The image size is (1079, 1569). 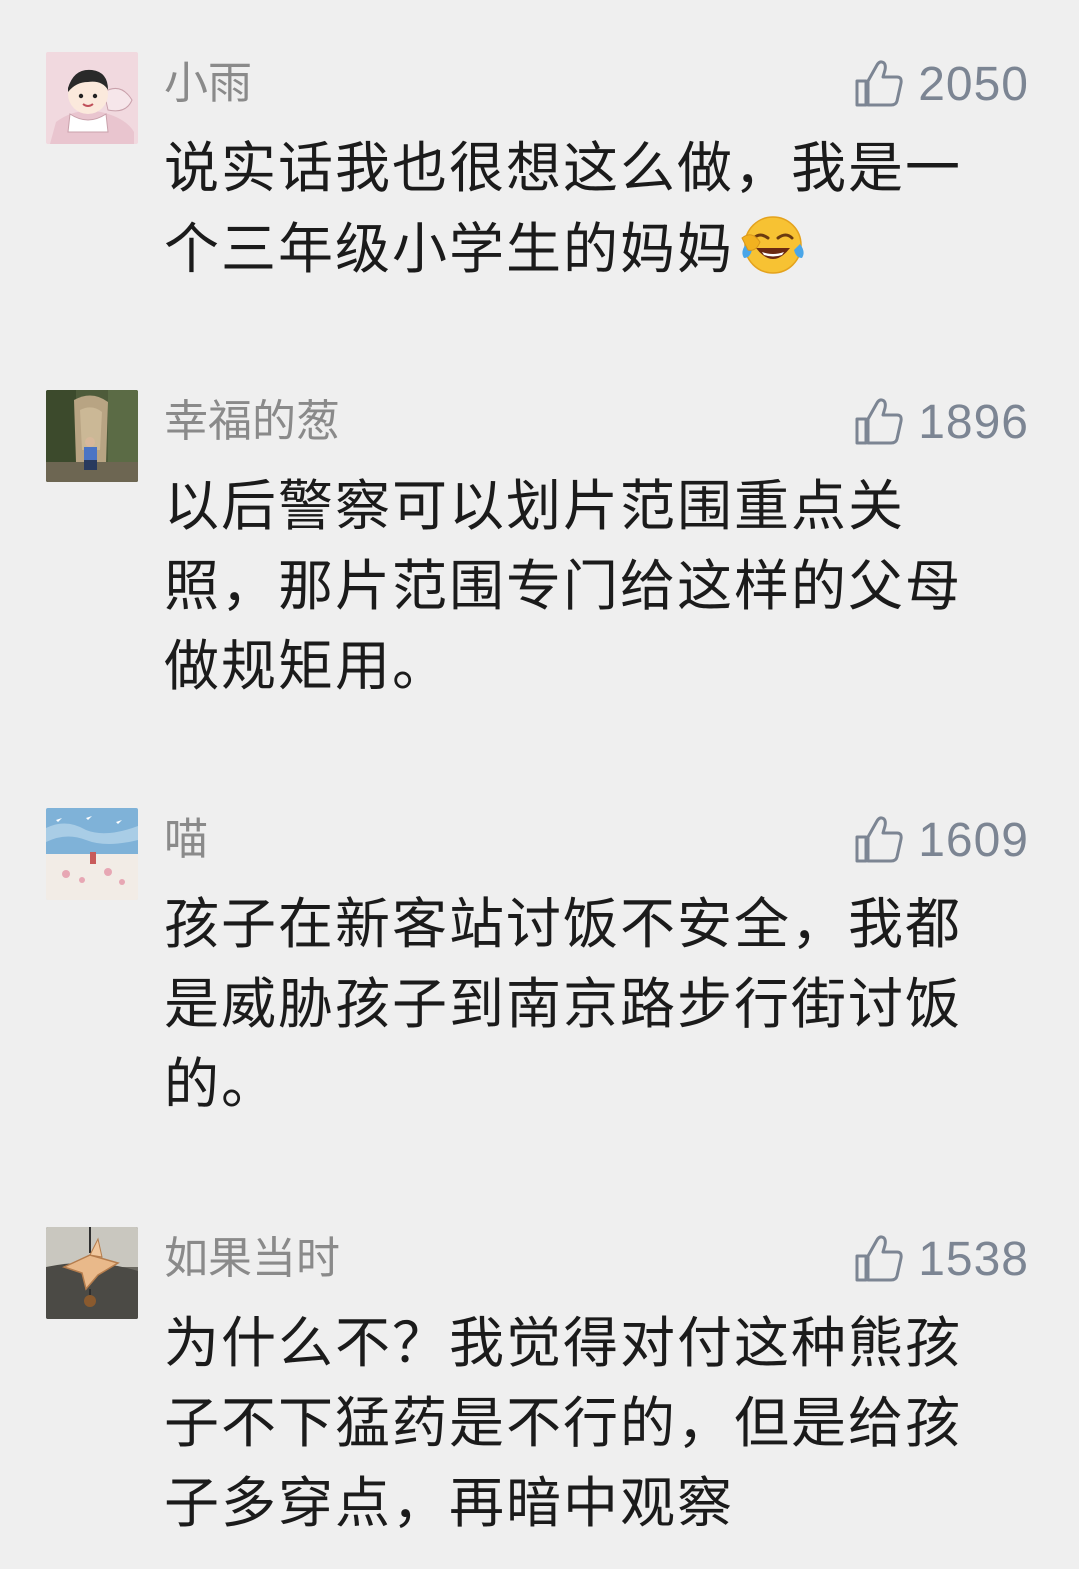 What do you see at coordinates (449, 249) in the screenshot?
I see `comment-text-segment: 个三年级小学生的妈妈` at bounding box center [449, 249].